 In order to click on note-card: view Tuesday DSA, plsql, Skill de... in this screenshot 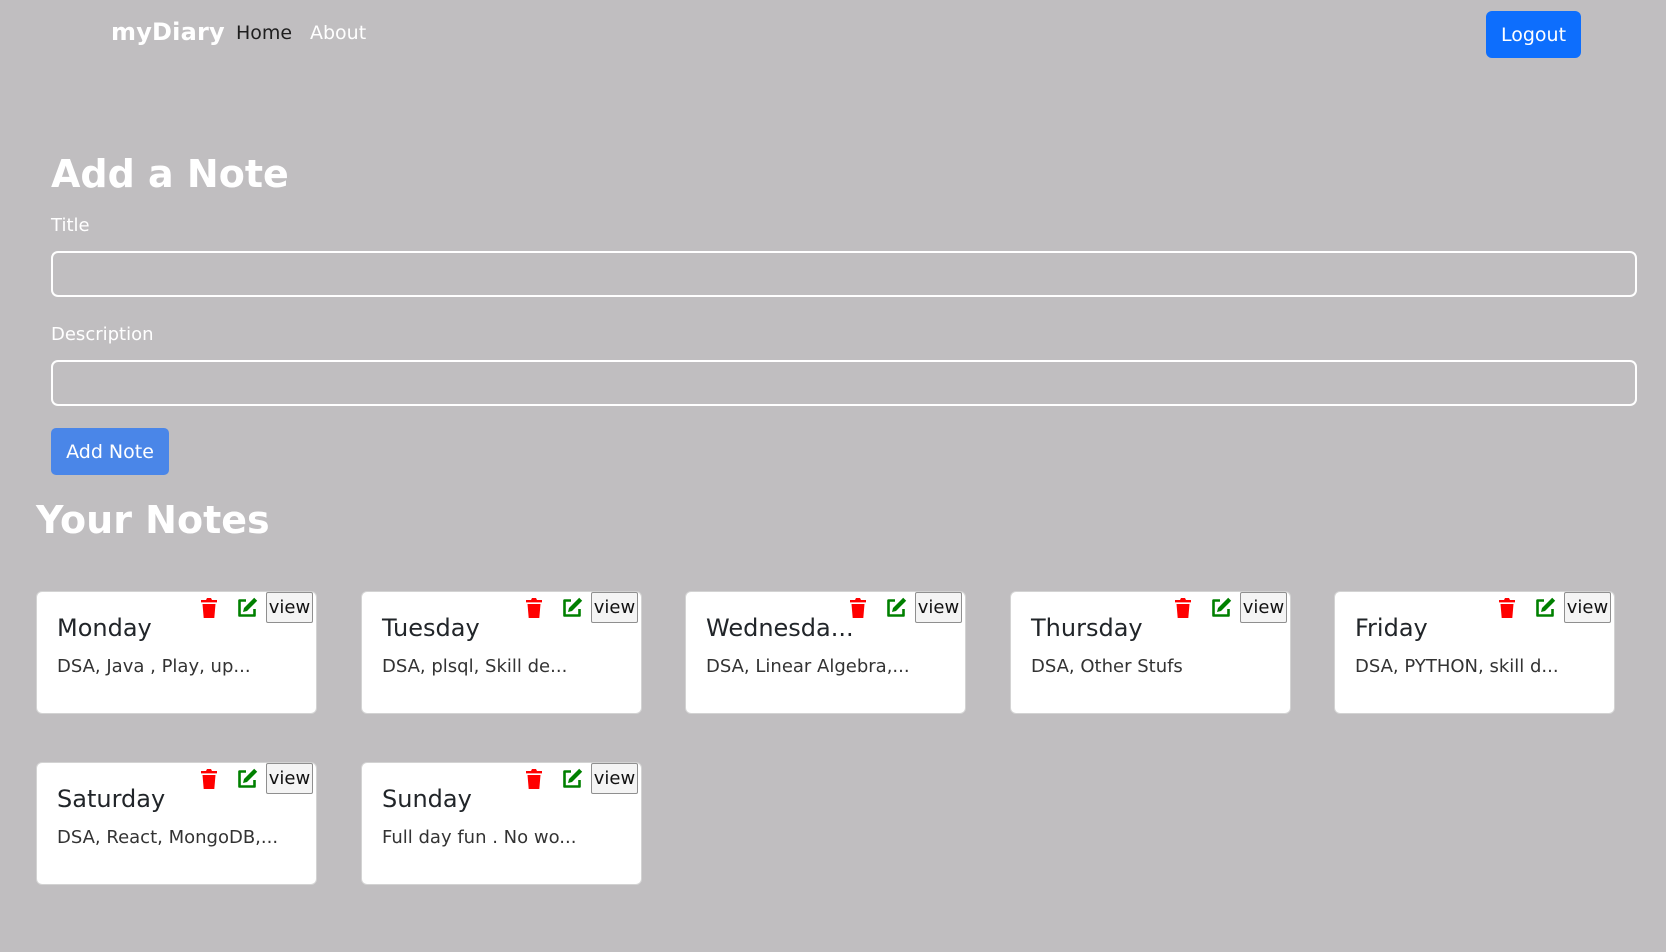, I will do `click(501, 652)`.